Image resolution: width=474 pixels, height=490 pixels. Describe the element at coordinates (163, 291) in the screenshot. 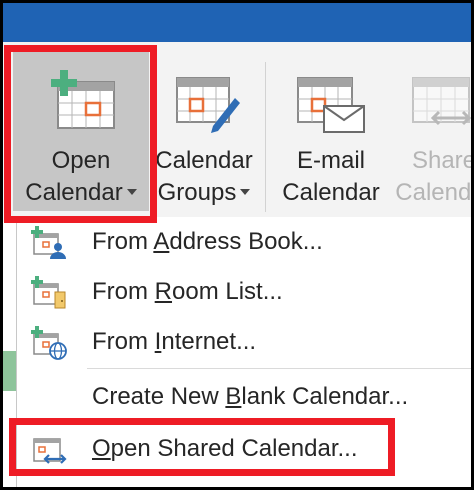

I see `menu-item-accelerator: R` at that location.